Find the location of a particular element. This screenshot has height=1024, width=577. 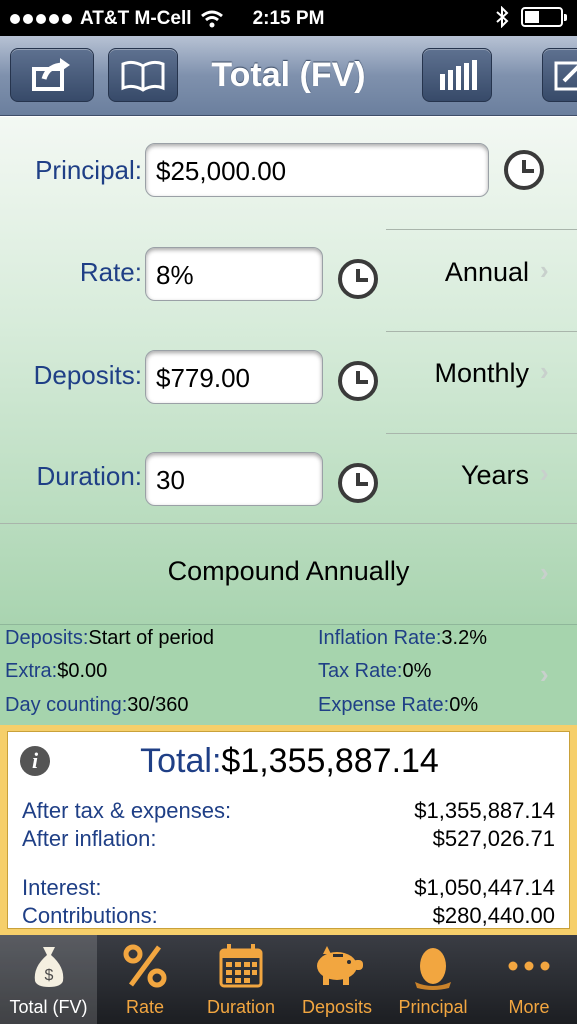

option-day-counting-label: Day counting: is located at coordinates (66, 705).